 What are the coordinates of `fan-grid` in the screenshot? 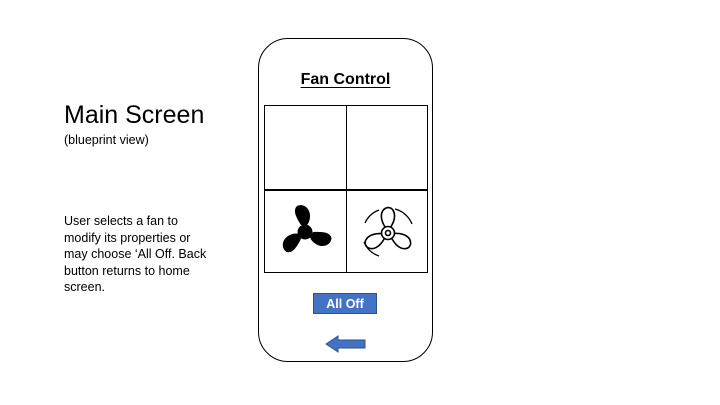 It's located at (346, 189).